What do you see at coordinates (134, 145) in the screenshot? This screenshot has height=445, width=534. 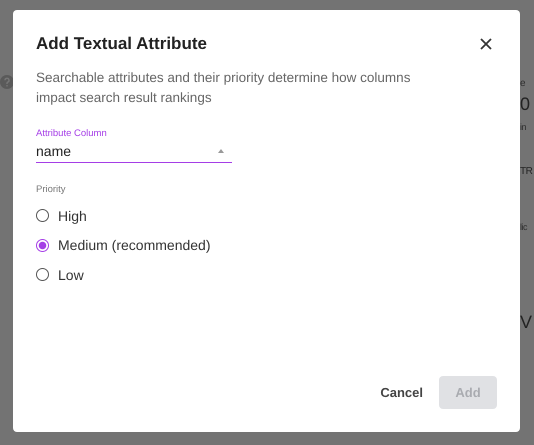 I see `attribute-column-select: Attribute Column name` at bounding box center [134, 145].